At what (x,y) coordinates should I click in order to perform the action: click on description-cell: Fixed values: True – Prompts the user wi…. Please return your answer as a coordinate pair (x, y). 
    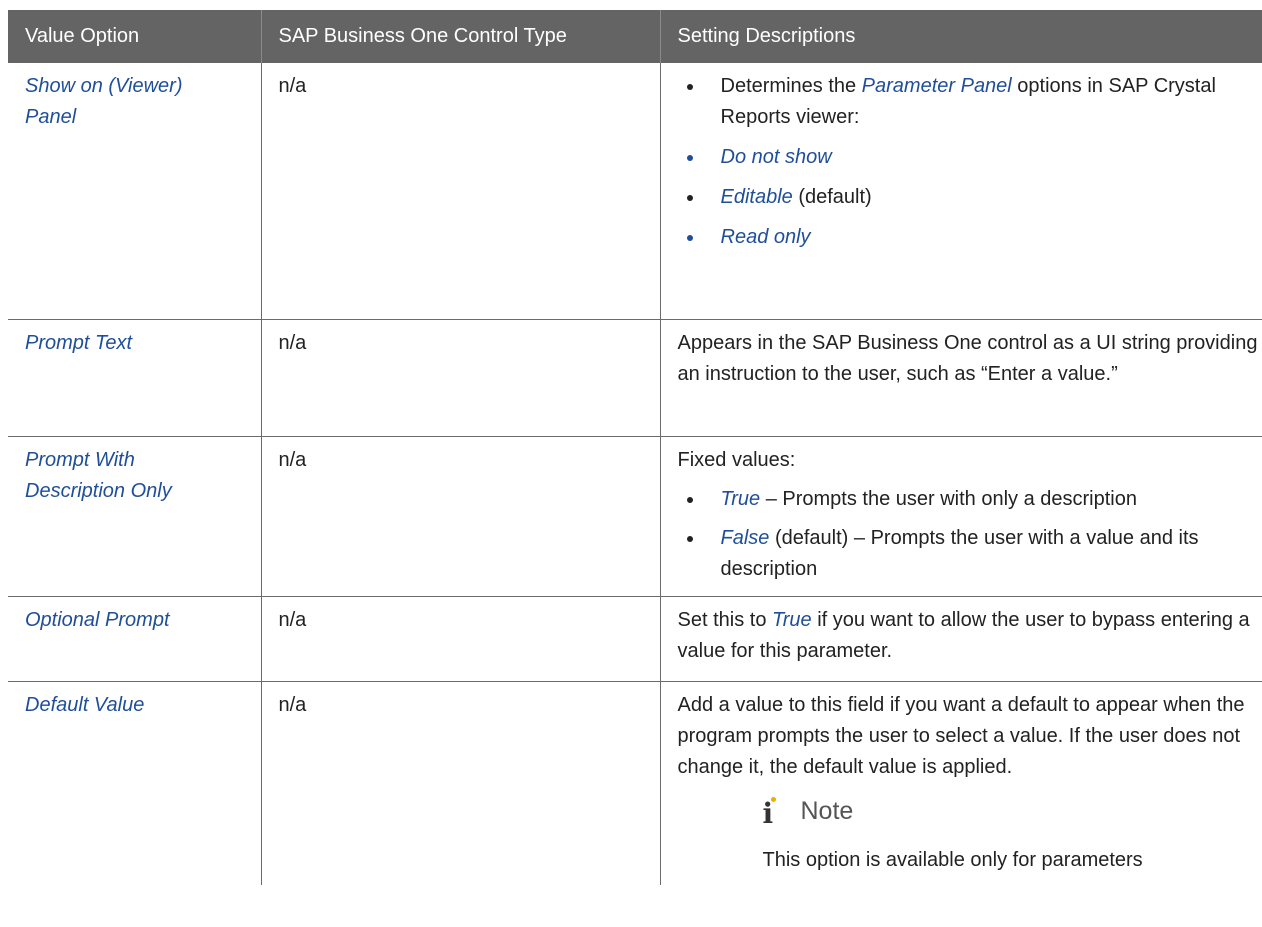
    Looking at the image, I should click on (960, 516).